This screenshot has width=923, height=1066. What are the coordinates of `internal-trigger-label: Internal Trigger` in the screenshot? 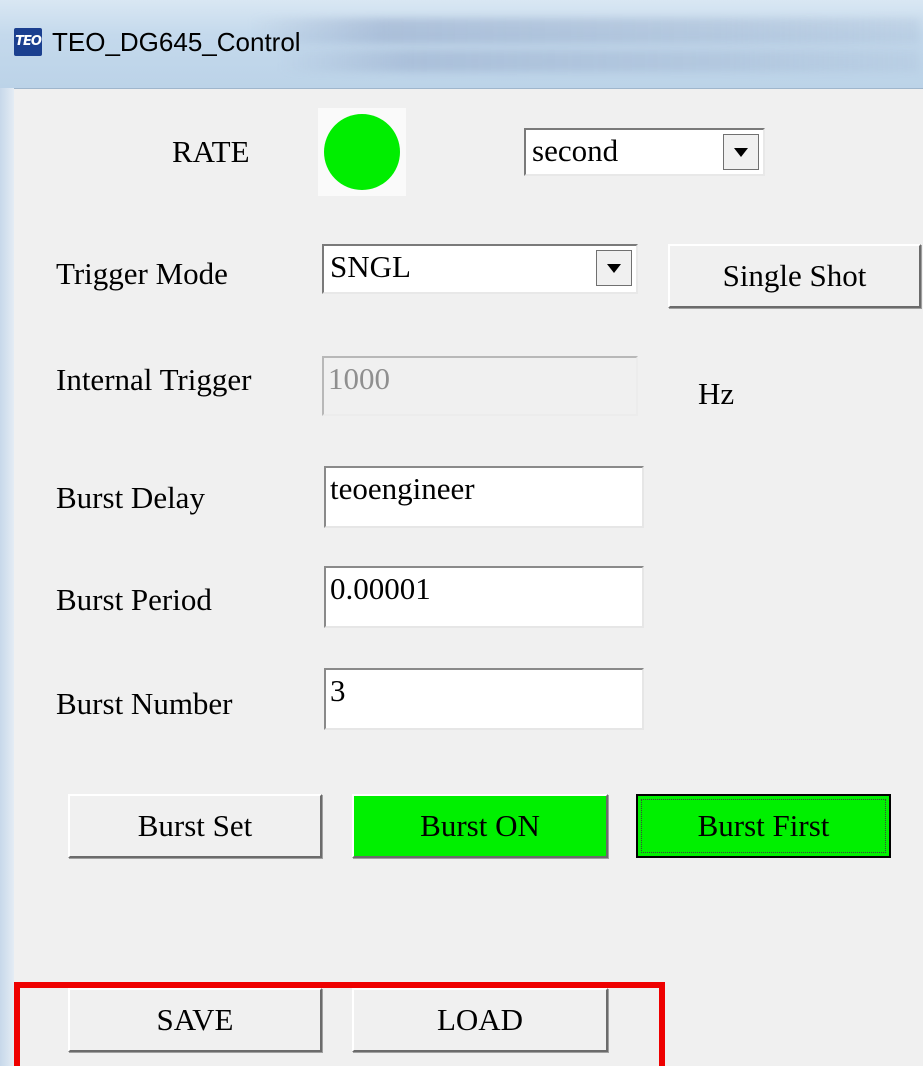 It's located at (154, 379).